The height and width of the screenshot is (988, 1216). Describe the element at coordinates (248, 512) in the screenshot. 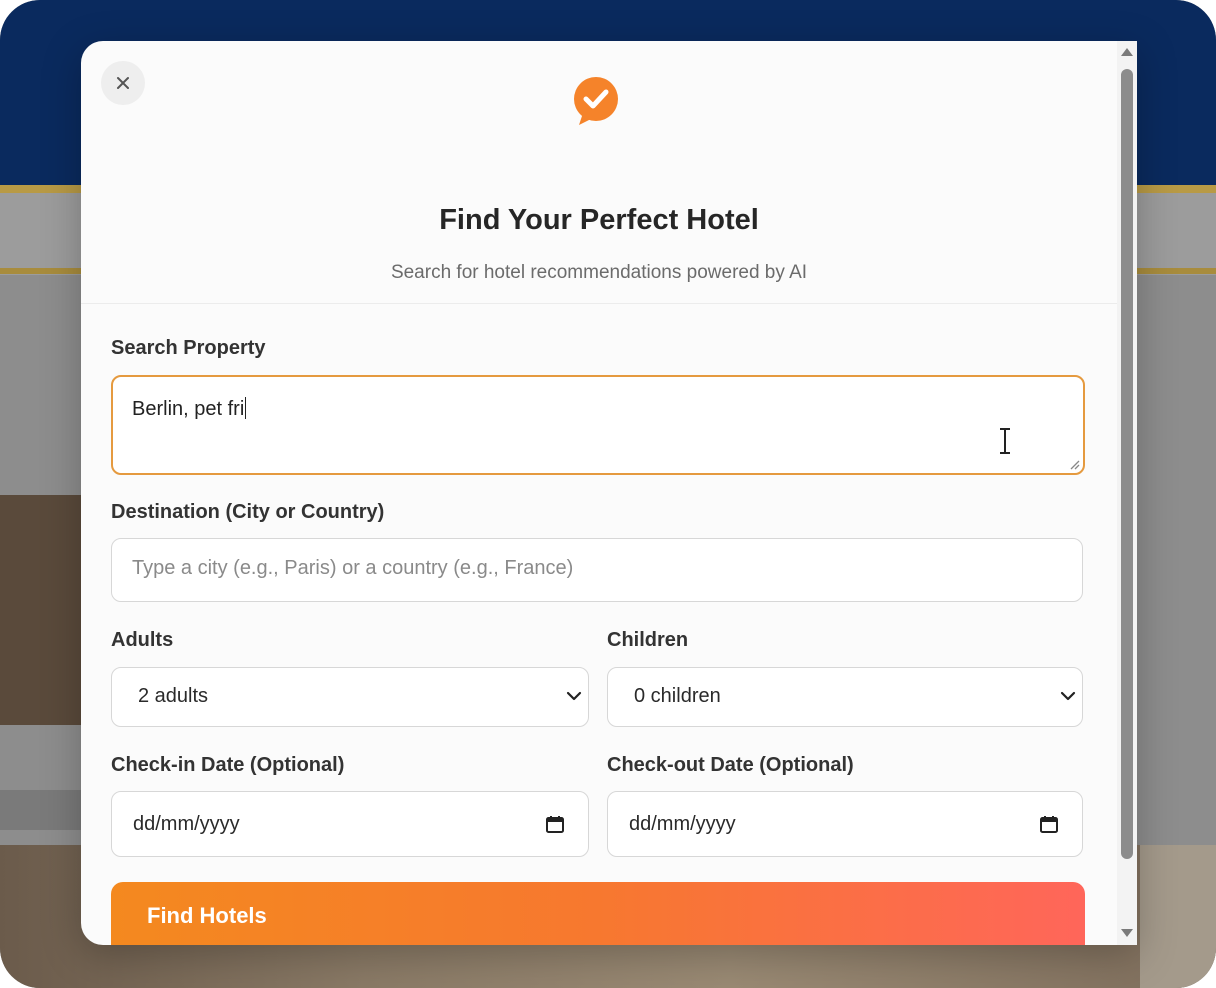

I see `destination-label: Destination (City or Country)` at that location.